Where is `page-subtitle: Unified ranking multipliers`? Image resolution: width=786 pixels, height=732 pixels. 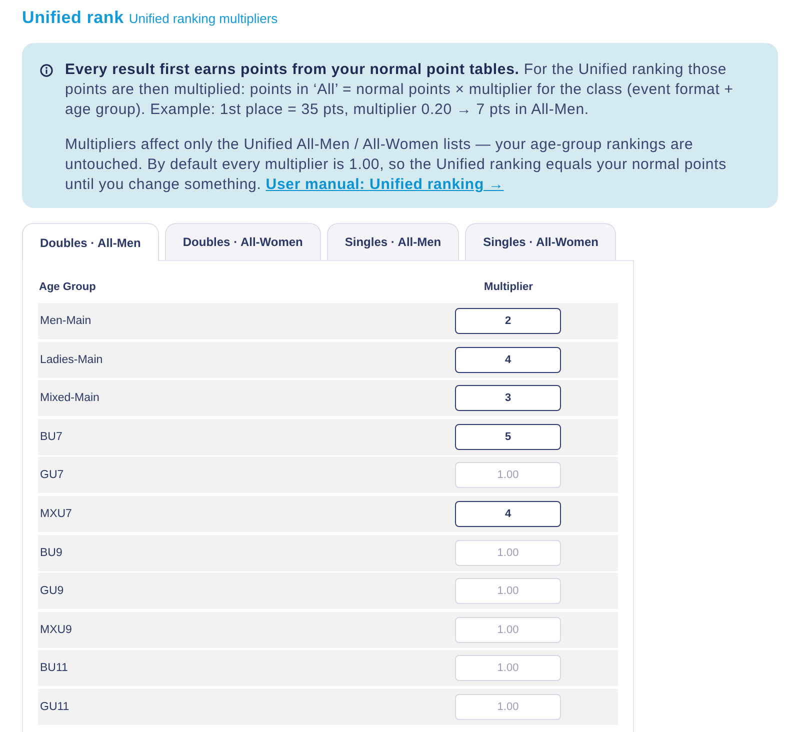
page-subtitle: Unified ranking multipliers is located at coordinates (203, 18).